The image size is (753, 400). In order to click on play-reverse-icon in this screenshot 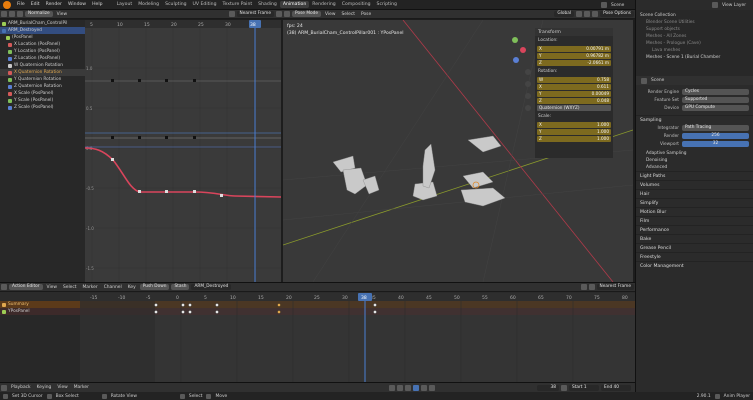, I will do `click(408, 387)`.